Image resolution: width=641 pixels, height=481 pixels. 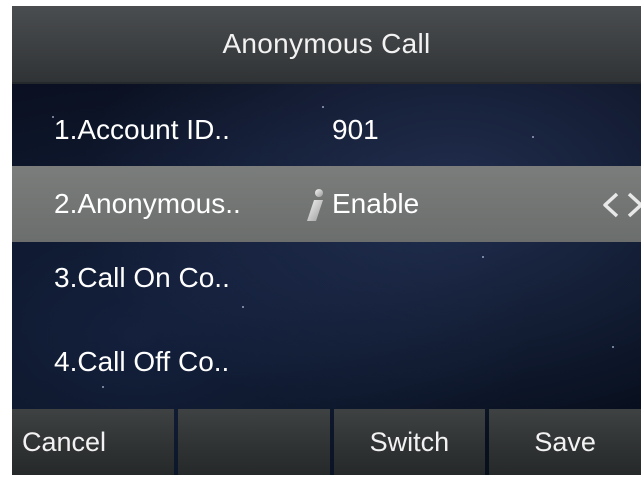 I want to click on info-icon, so click(x=315, y=205).